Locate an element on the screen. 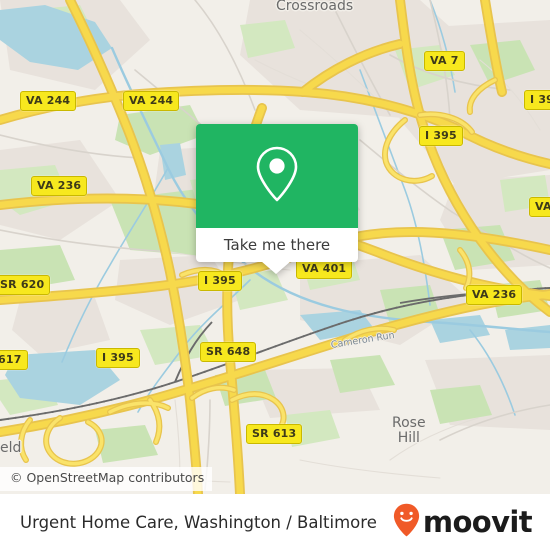 The image size is (550, 550). moovit-smiley-pin-icon is located at coordinates (406, 522).